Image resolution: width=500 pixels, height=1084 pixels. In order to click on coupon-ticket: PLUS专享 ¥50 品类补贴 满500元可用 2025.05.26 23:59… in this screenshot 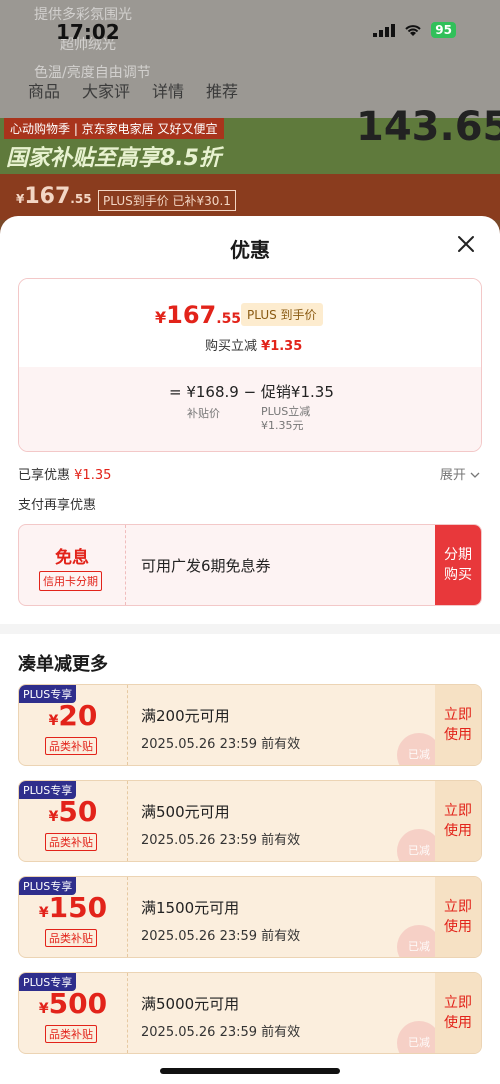, I will do `click(250, 821)`.